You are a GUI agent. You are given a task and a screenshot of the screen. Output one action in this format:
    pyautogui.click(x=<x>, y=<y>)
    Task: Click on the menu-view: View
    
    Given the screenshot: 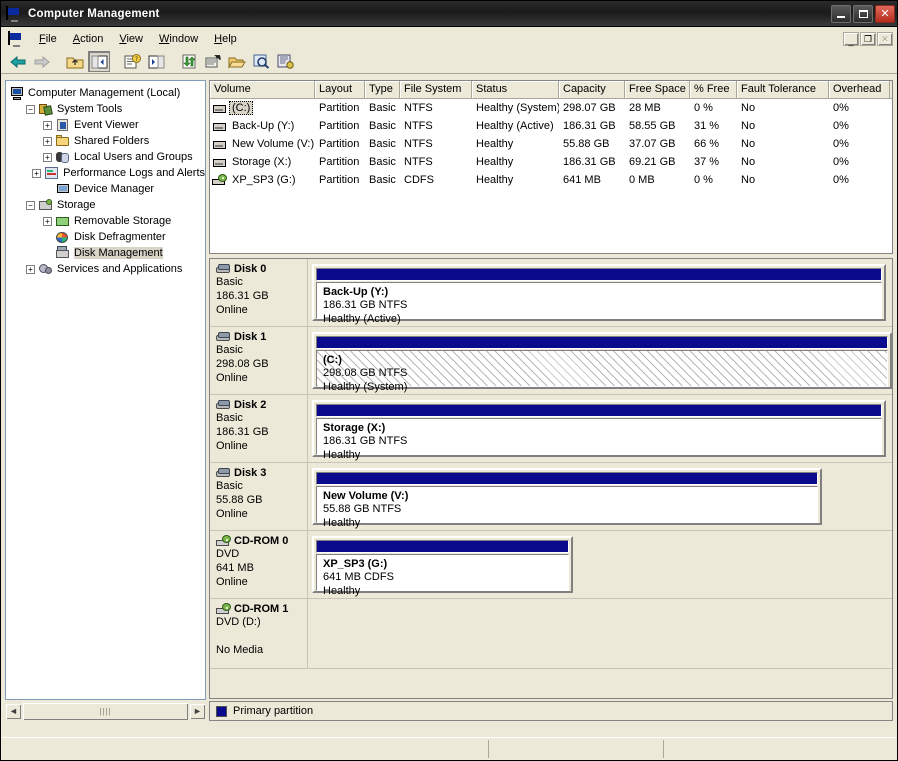 What is the action you would take?
    pyautogui.click(x=131, y=39)
    